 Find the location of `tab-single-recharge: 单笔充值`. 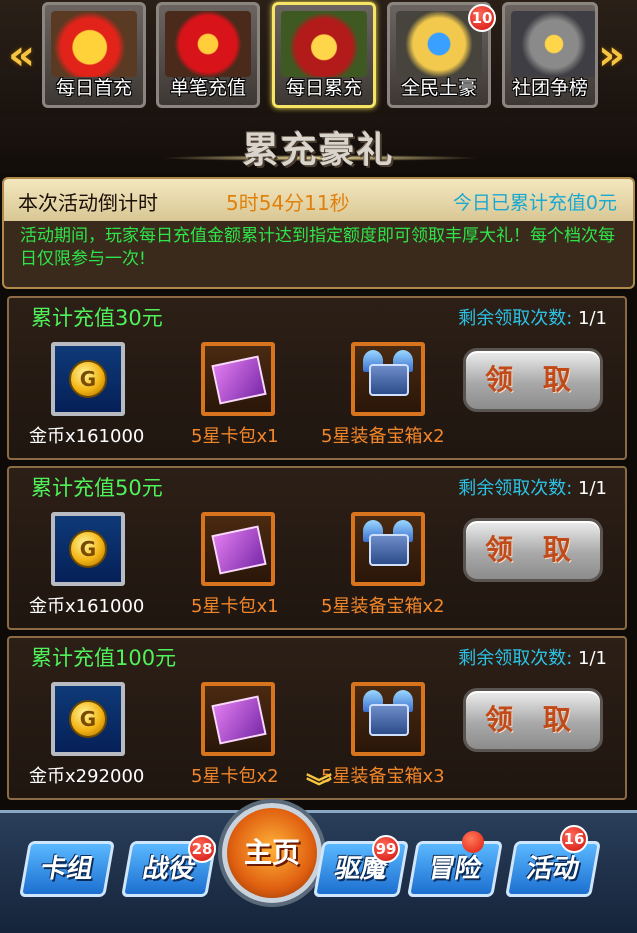

tab-single-recharge: 单笔充值 is located at coordinates (208, 55).